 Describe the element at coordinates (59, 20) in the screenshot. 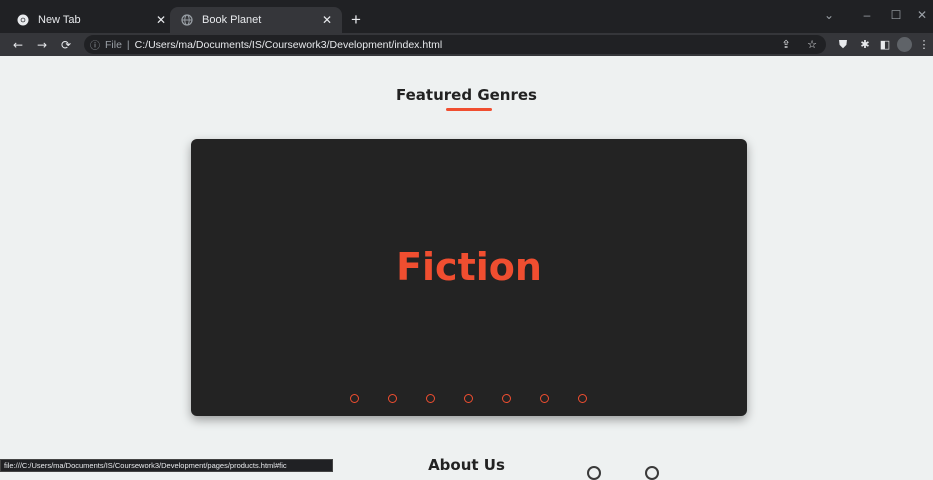

I see `tab-title: New Tab` at that location.